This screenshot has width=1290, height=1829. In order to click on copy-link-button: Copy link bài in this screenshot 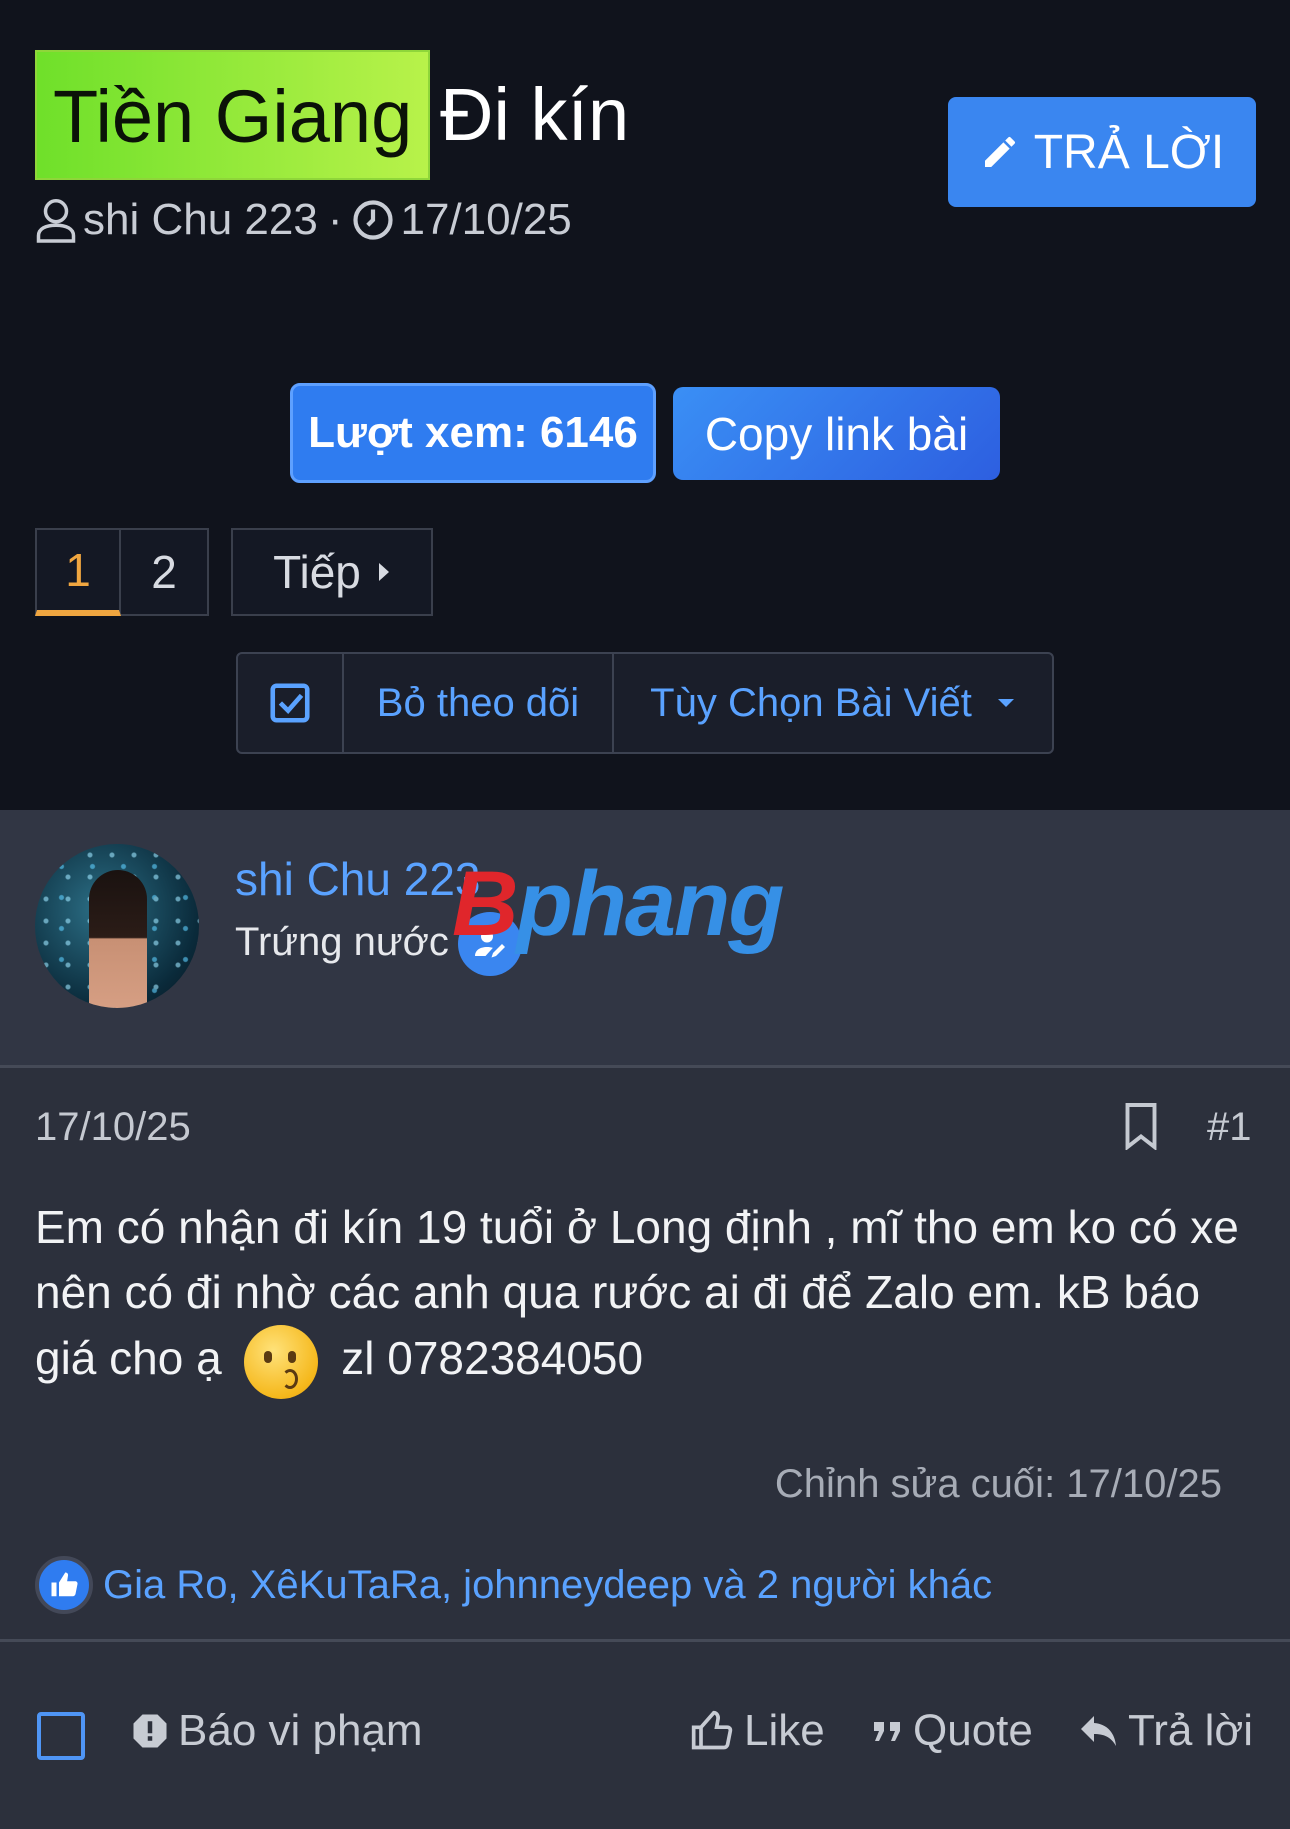, I will do `click(836, 433)`.